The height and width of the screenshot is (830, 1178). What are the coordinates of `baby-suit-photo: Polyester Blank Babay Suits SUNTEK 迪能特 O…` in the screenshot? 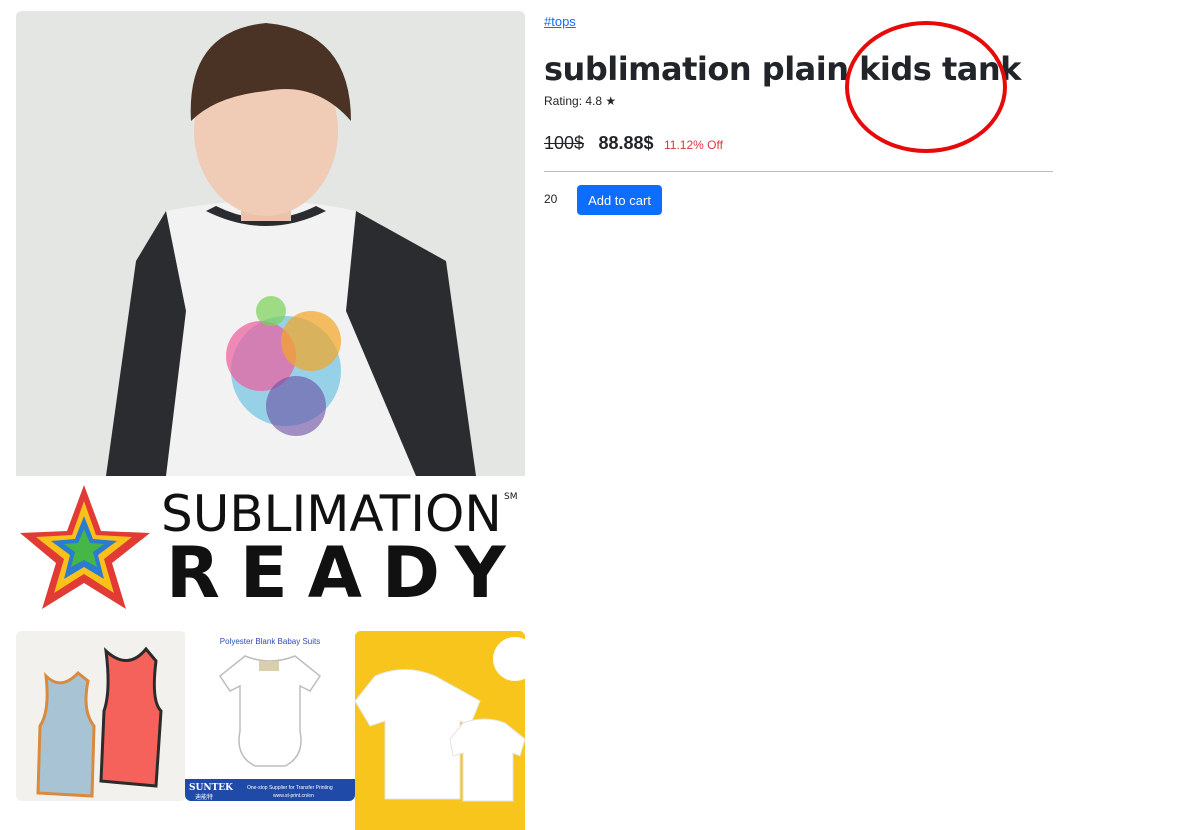 It's located at (270, 716).